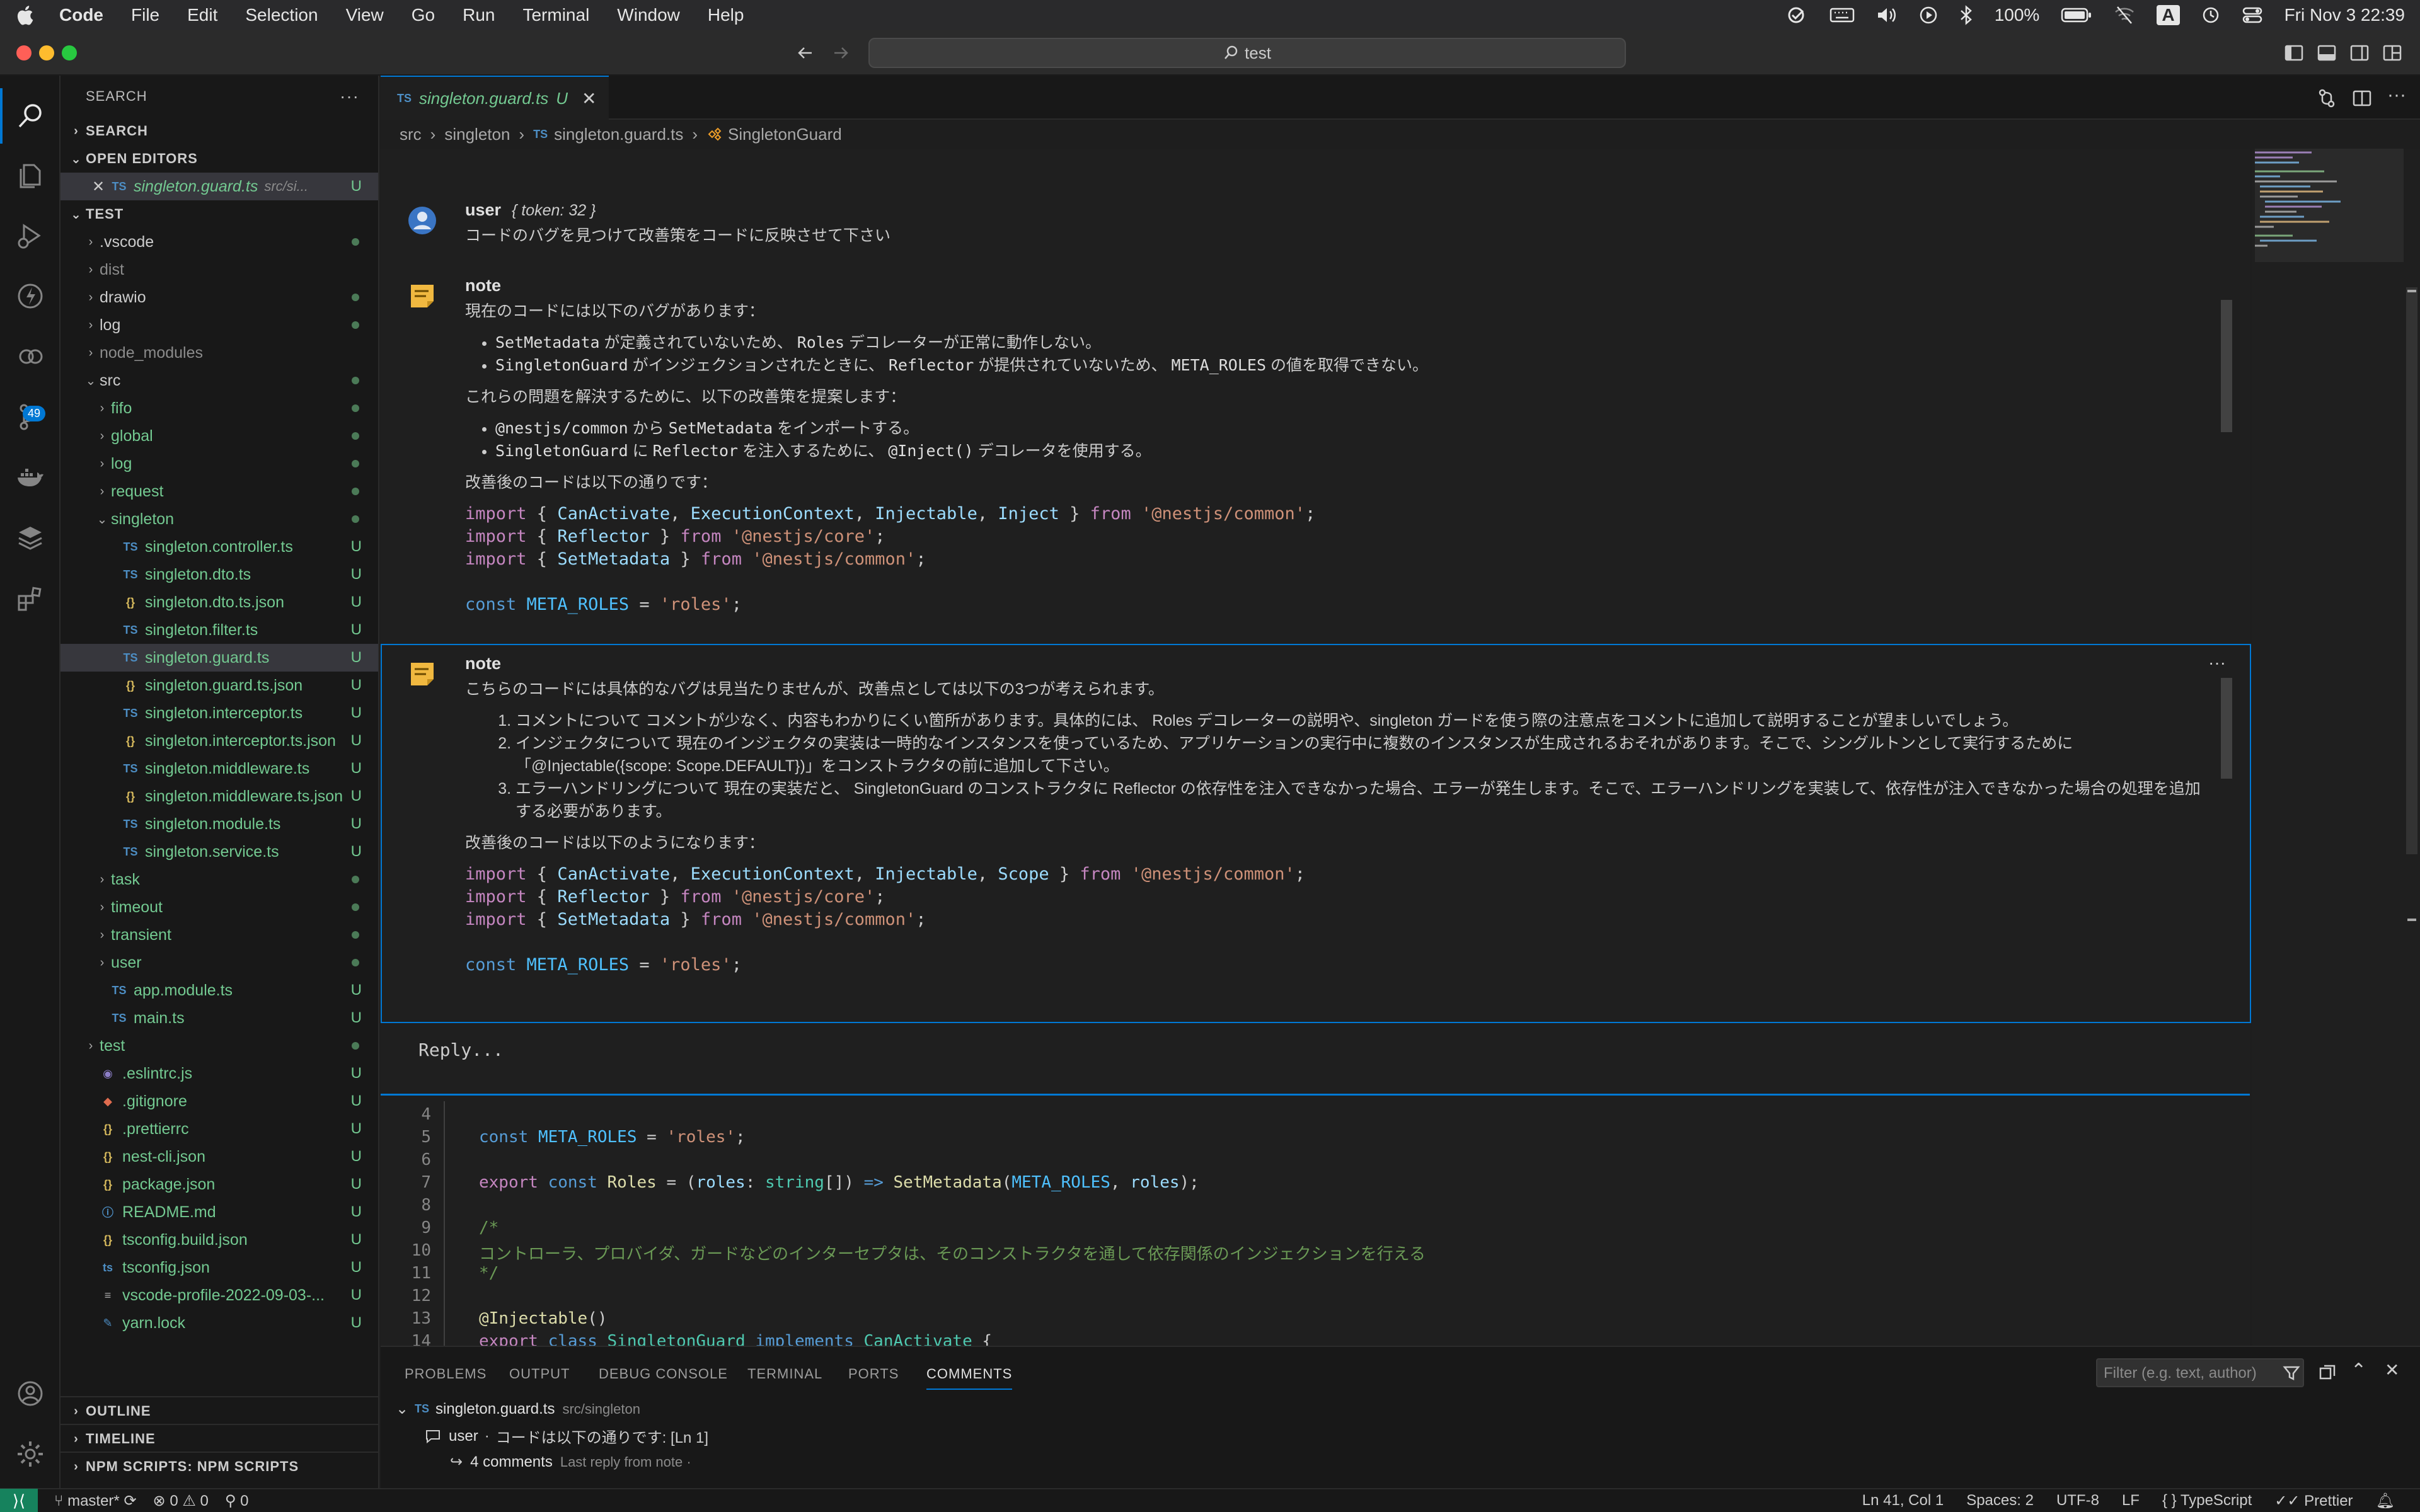 Image resolution: width=2420 pixels, height=1512 pixels. Describe the element at coordinates (181, 1501) in the screenshot. I see `problems-indicator: ⊗ 0 ⚠ 0` at that location.